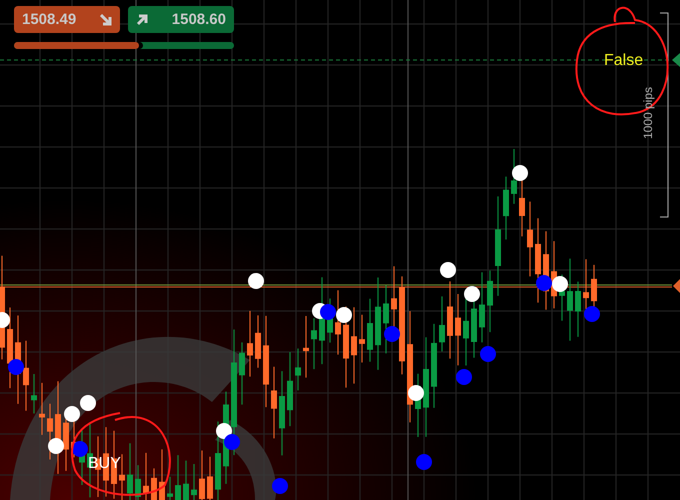 The height and width of the screenshot is (500, 680). What do you see at coordinates (181, 19) in the screenshot?
I see `buy-button: 1508.60` at bounding box center [181, 19].